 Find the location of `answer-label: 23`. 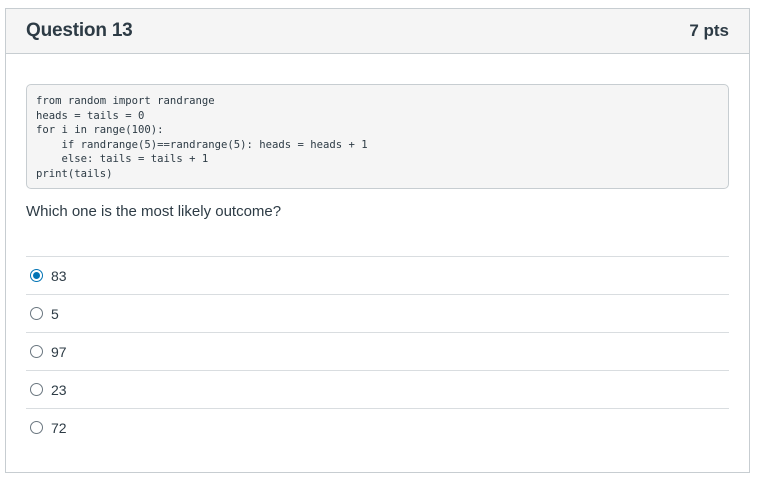

answer-label: 23 is located at coordinates (59, 389).